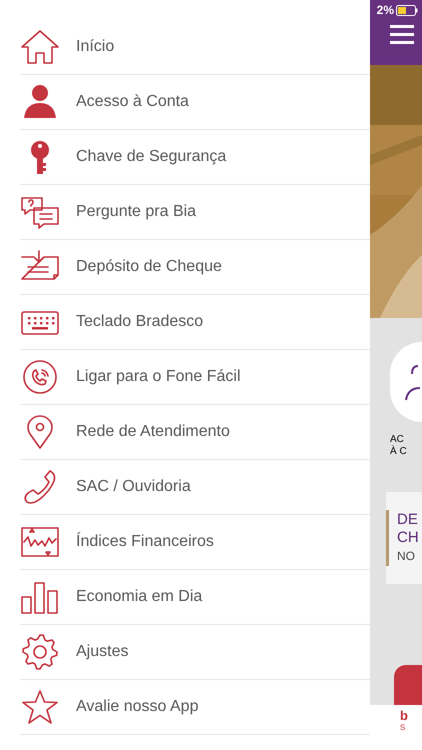 This screenshot has width=422, height=750. Describe the element at coordinates (402, 35) in the screenshot. I see `menu-icon` at that location.